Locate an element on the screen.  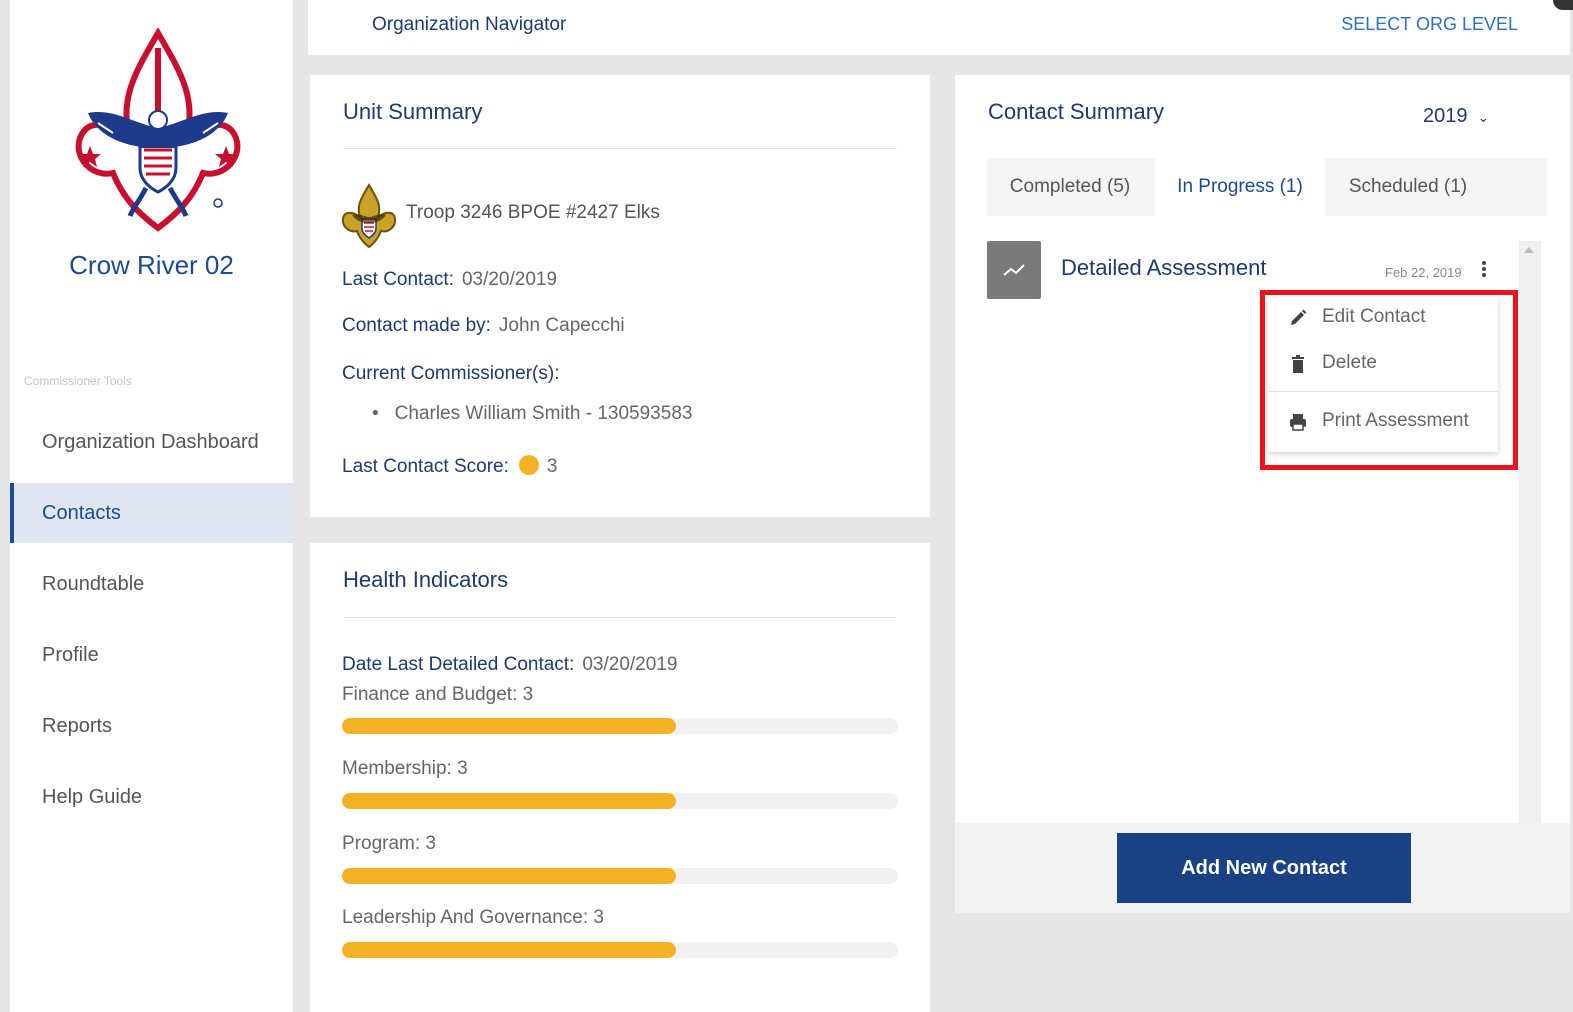
sidebar-item-roundtable: Roundtable is located at coordinates (151, 584).